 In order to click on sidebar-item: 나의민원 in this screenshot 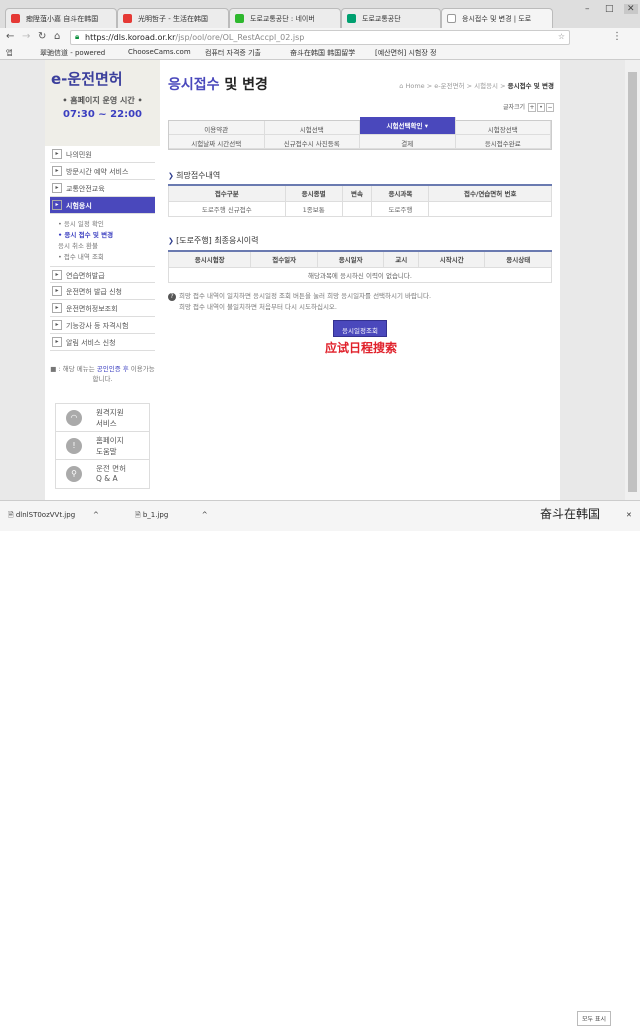, I will do `click(102, 154)`.